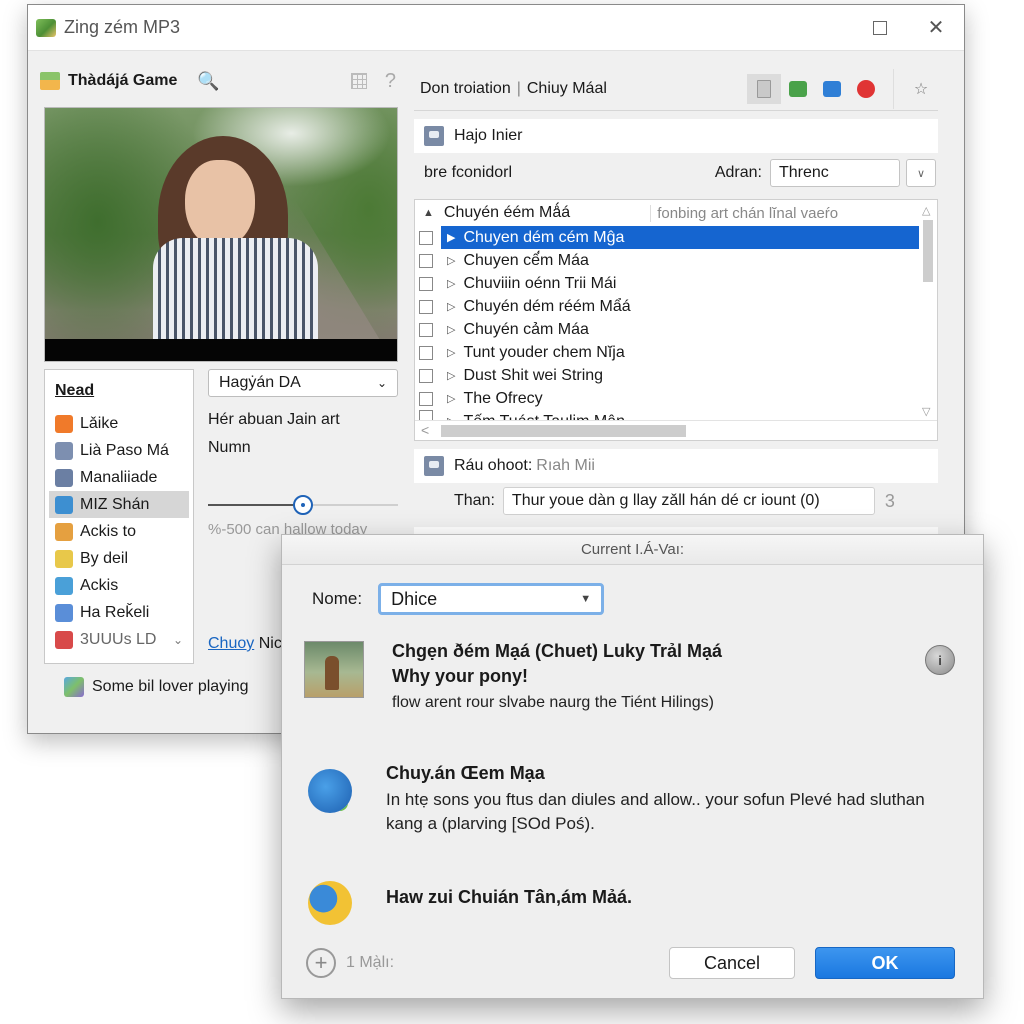 The width and height of the screenshot is (1024, 1024). Describe the element at coordinates (491, 599) in the screenshot. I see `name-select: Dhice ▼` at that location.